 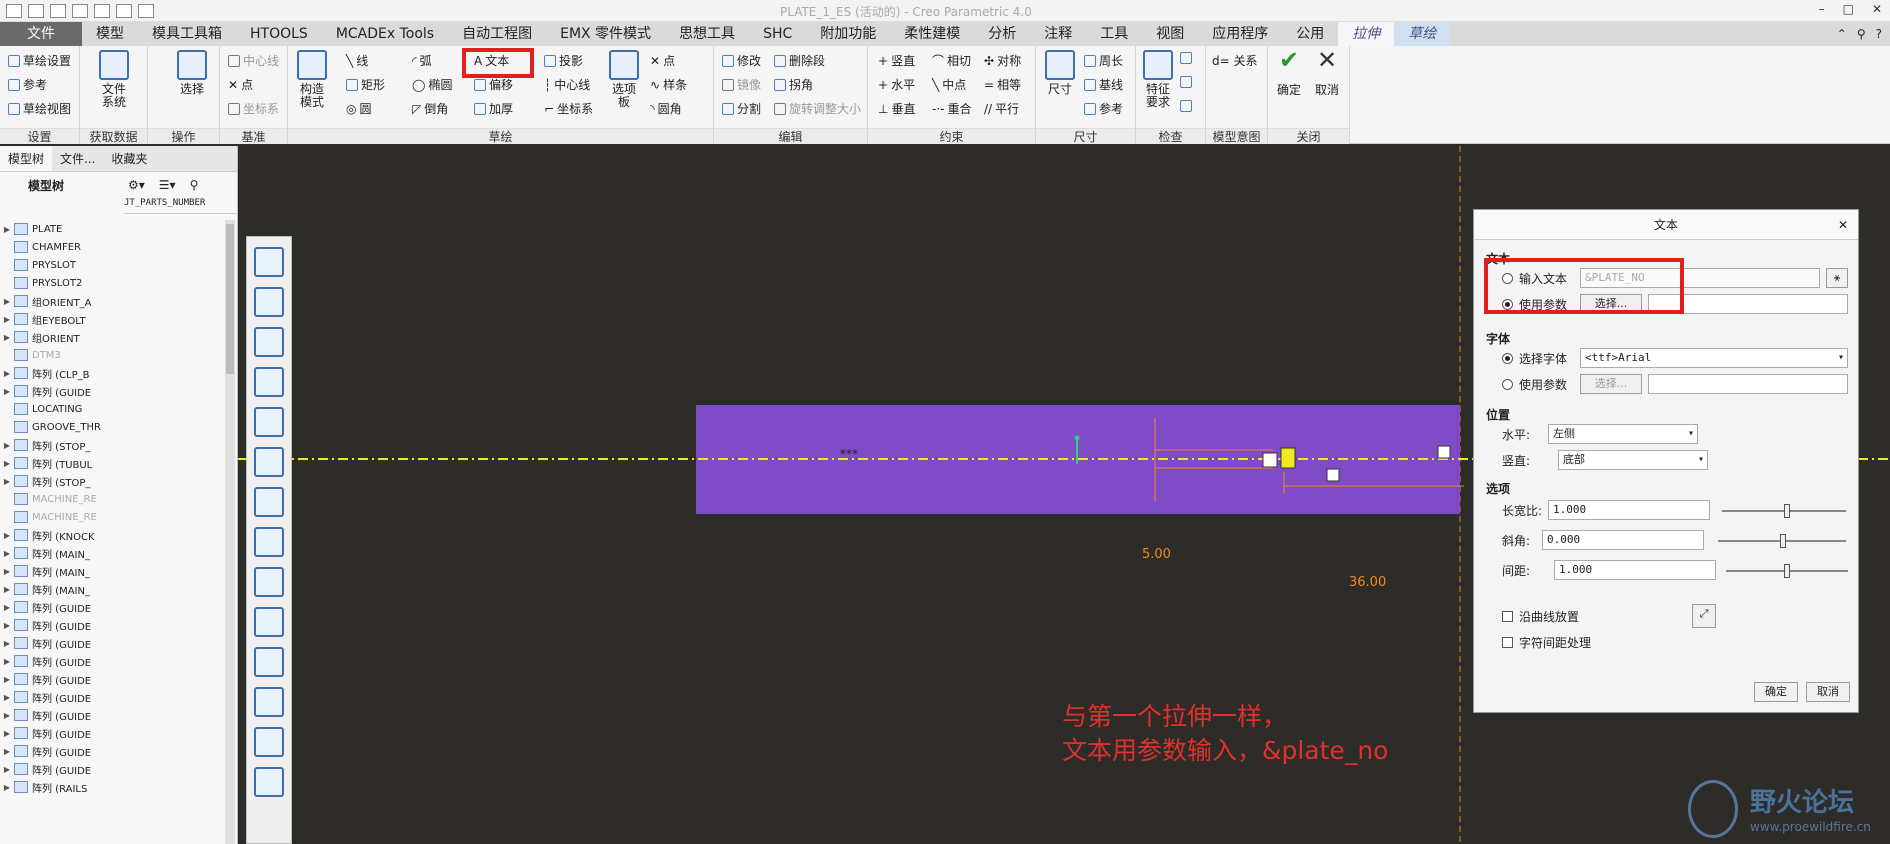 What do you see at coordinates (952, 108) in the screenshot?
I see `coincident-constraint-button: -·- 重合` at bounding box center [952, 108].